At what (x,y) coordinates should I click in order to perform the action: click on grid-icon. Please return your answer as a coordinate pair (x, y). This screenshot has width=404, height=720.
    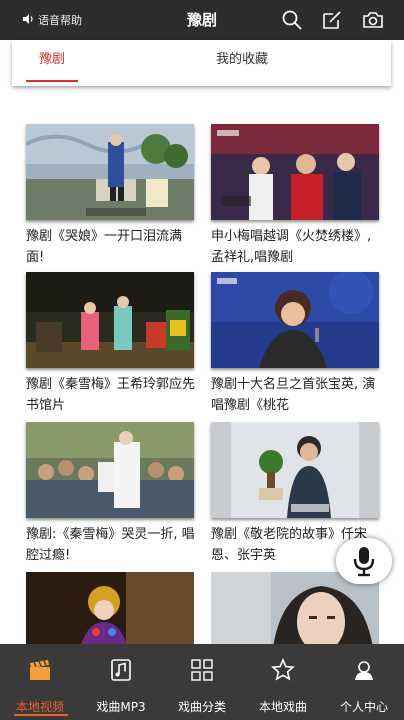
    Looking at the image, I should click on (202, 670).